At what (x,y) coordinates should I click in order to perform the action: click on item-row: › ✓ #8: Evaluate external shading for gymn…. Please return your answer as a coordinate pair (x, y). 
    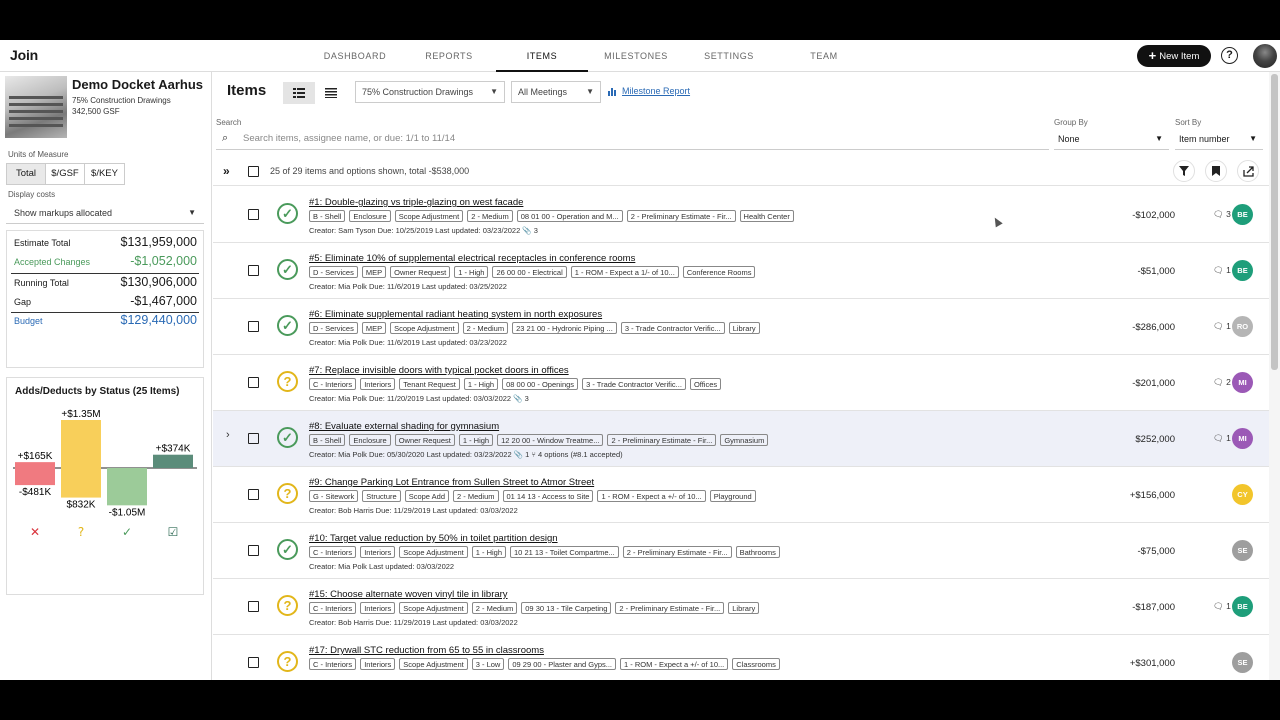
    Looking at the image, I should click on (741, 439).